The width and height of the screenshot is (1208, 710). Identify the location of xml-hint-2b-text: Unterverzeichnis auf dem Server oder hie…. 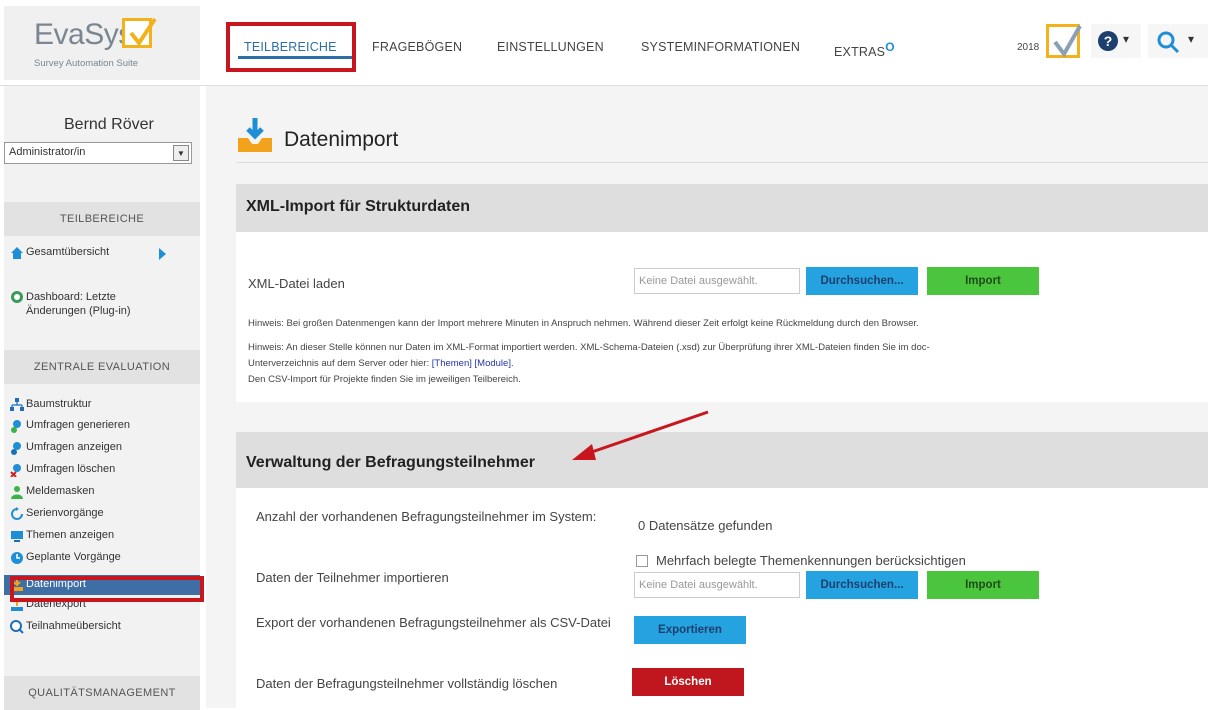
(340, 363).